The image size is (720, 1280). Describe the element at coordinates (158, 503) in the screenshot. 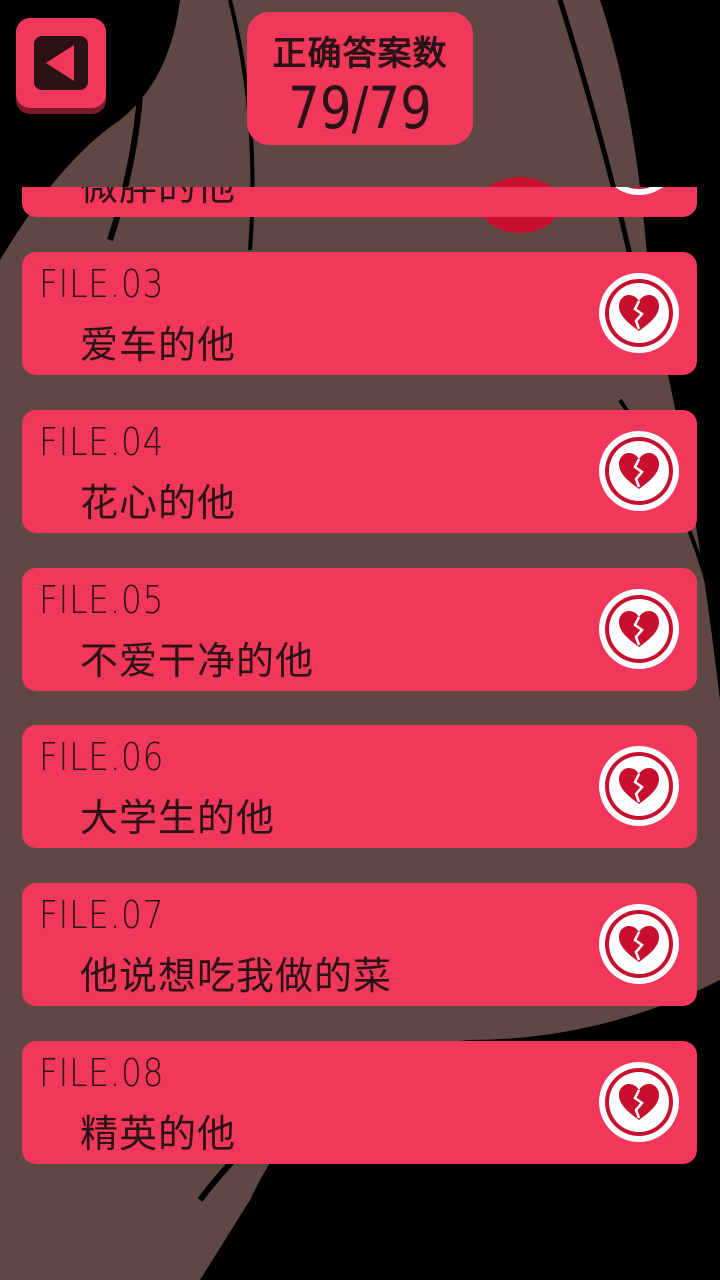

I see `file-title: 花心的他` at that location.